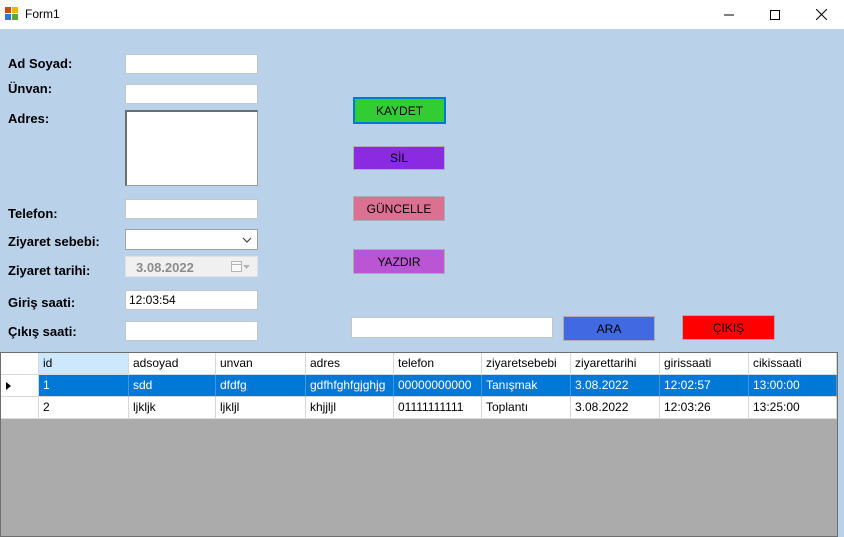 The image size is (844, 537). I want to click on table-cell: Toplantı, so click(526, 408).